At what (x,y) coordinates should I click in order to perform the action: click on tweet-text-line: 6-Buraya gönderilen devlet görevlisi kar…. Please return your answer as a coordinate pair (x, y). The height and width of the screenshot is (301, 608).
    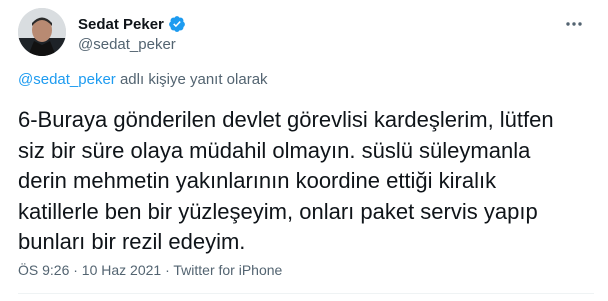
    Looking at the image, I should click on (286, 119).